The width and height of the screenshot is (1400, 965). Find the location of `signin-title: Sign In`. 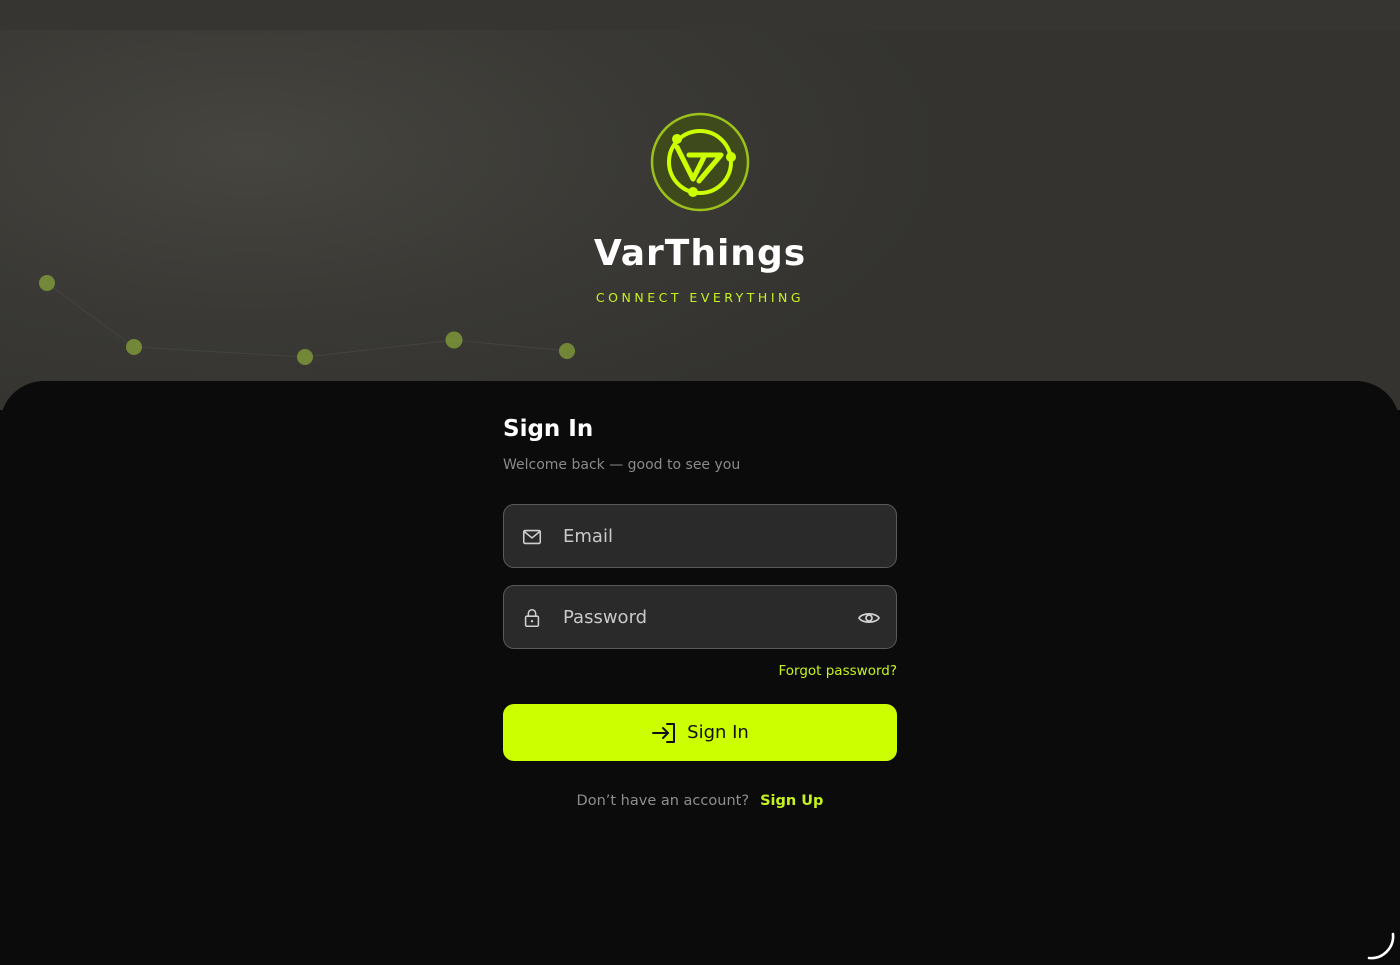

signin-title: Sign In is located at coordinates (548, 429).